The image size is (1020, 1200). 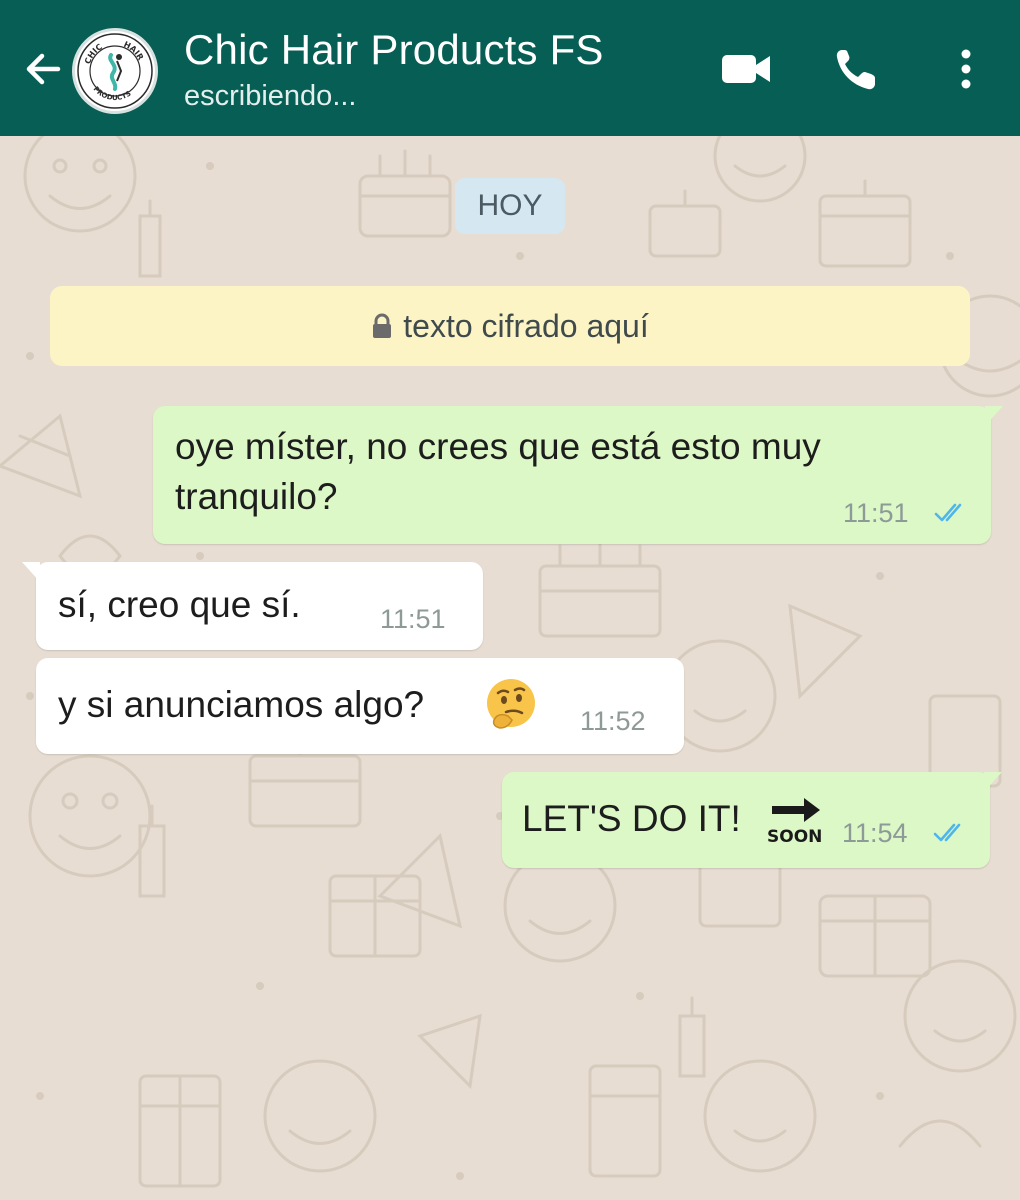 I want to click on brand-logo-icon: CHIC HAIR PRODUCTS, so click(x=115, y=71).